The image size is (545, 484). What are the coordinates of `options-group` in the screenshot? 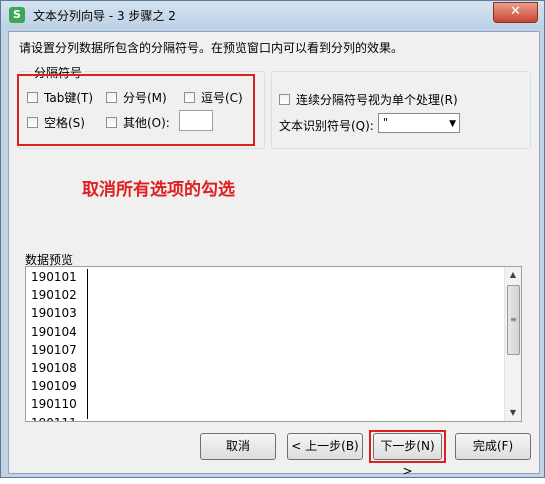 It's located at (401, 110).